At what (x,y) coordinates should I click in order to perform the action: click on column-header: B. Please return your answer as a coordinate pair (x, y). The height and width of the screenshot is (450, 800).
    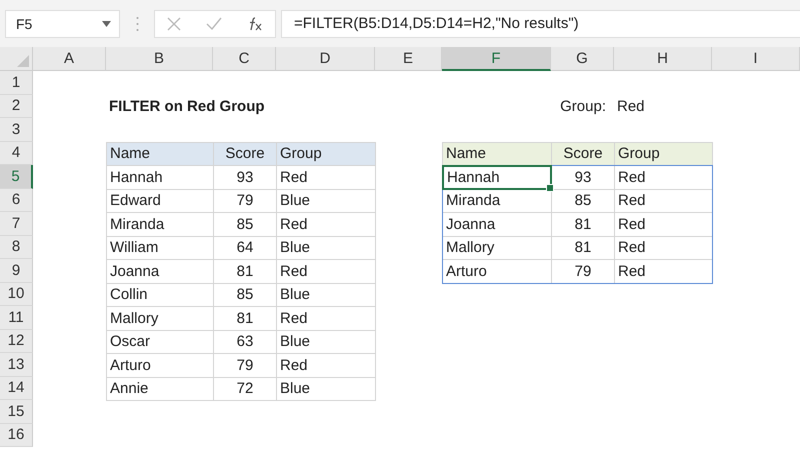
    Looking at the image, I should click on (159, 59).